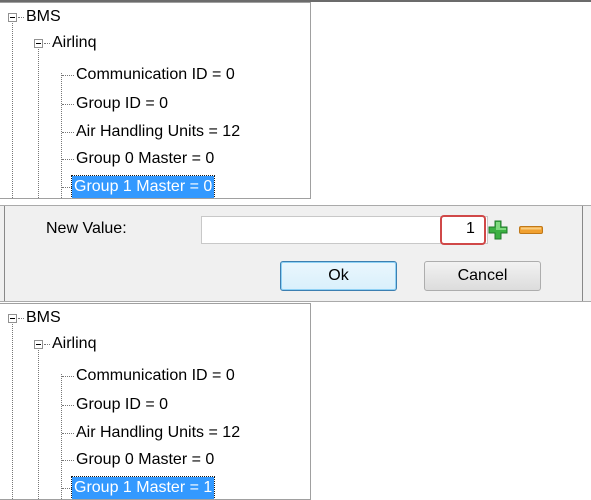 This screenshot has width=591, height=500. What do you see at coordinates (482, 276) in the screenshot?
I see `cancel-button: Cancel` at bounding box center [482, 276].